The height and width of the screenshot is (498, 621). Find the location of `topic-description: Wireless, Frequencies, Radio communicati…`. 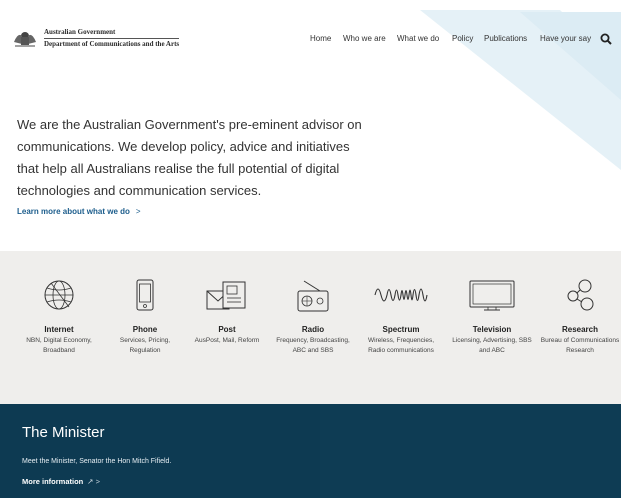

topic-description: Wireless, Frequencies, Radio communicati… is located at coordinates (401, 345).